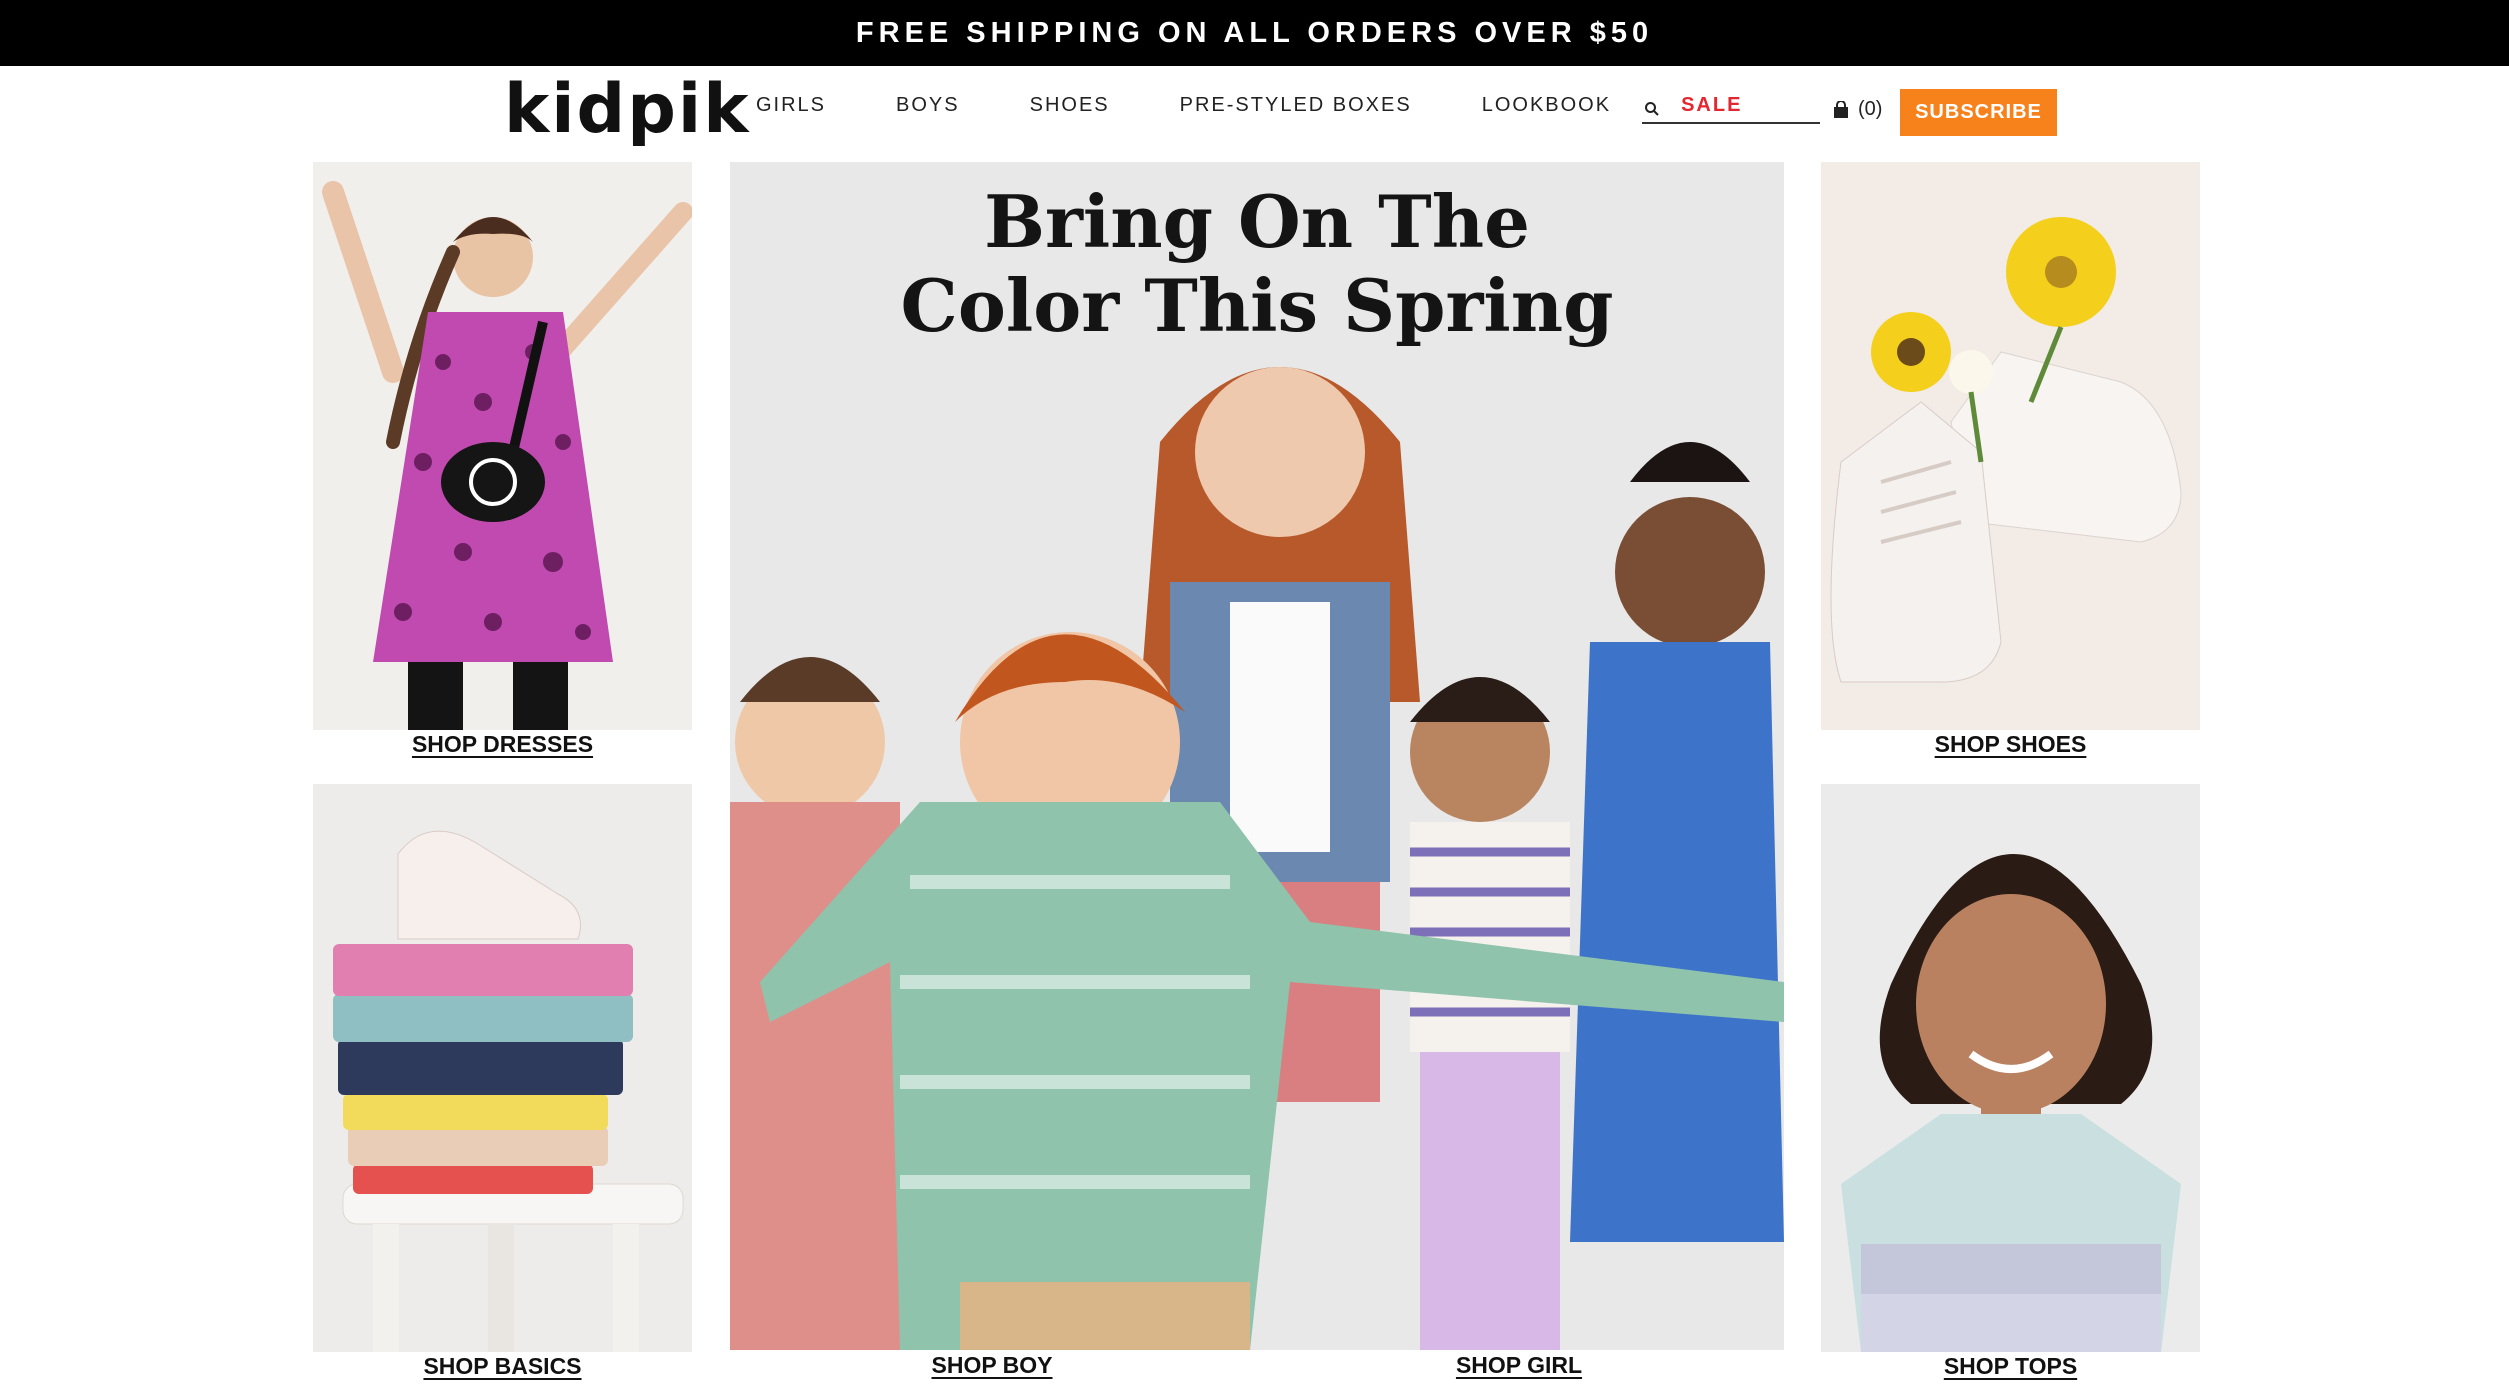 The height and width of the screenshot is (1396, 2509). I want to click on search-input, so click(1739, 109).